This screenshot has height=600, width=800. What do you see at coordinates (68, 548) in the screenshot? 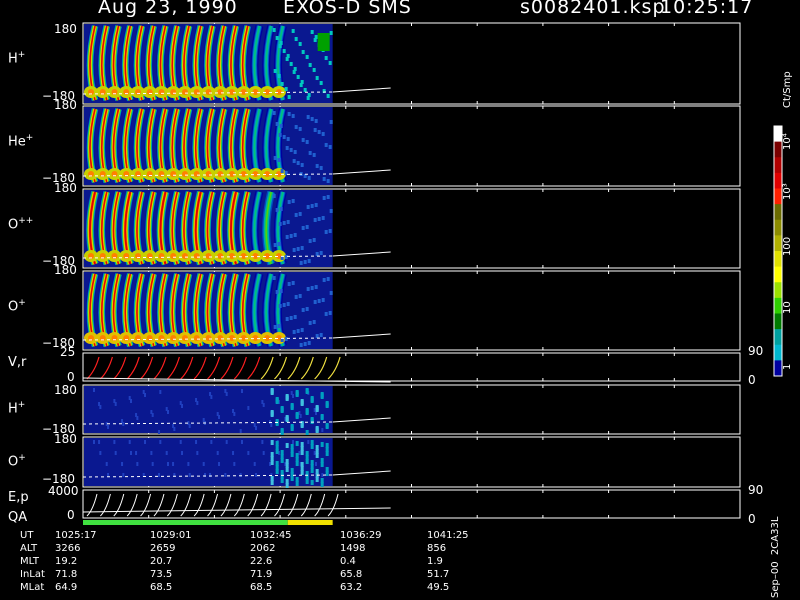
I see `footer-cell: 3266` at bounding box center [68, 548].